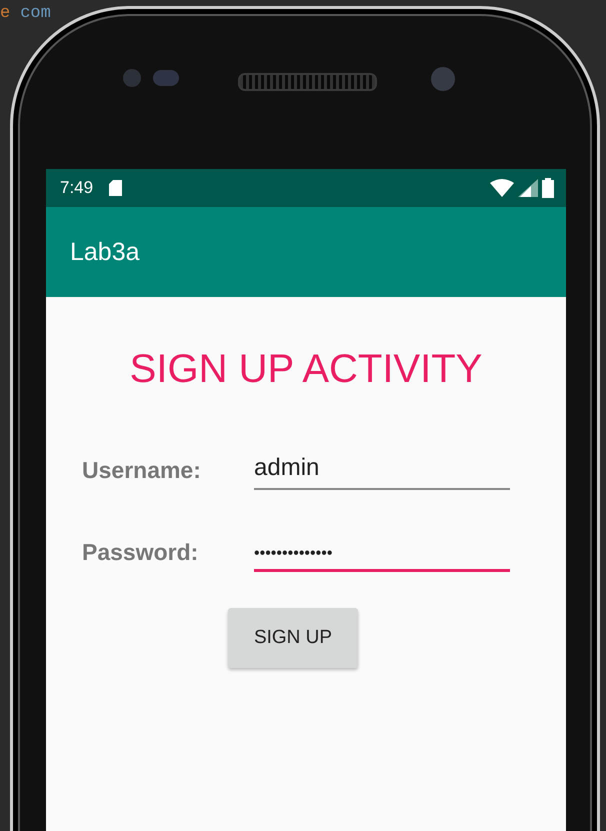 Image resolution: width=606 pixels, height=831 pixels. What do you see at coordinates (502, 188) in the screenshot?
I see `wifi-icon` at bounding box center [502, 188].